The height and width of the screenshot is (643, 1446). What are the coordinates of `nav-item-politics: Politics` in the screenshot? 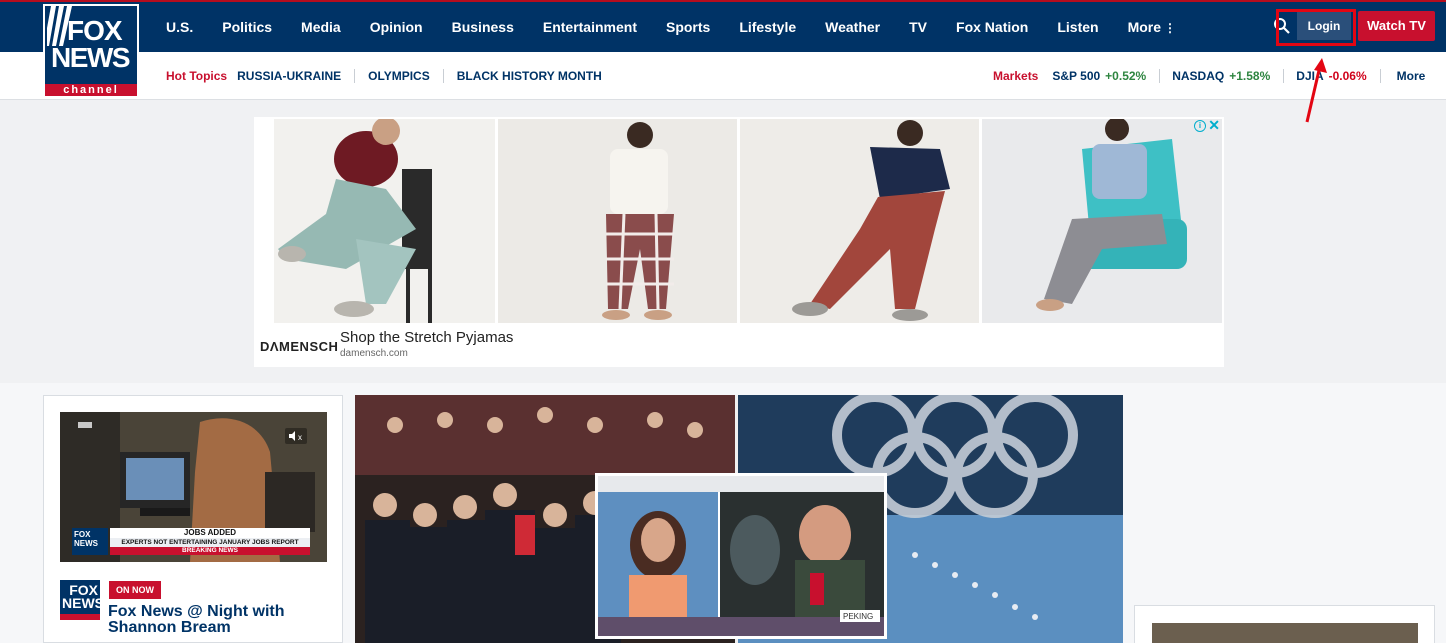 It's located at (247, 27).